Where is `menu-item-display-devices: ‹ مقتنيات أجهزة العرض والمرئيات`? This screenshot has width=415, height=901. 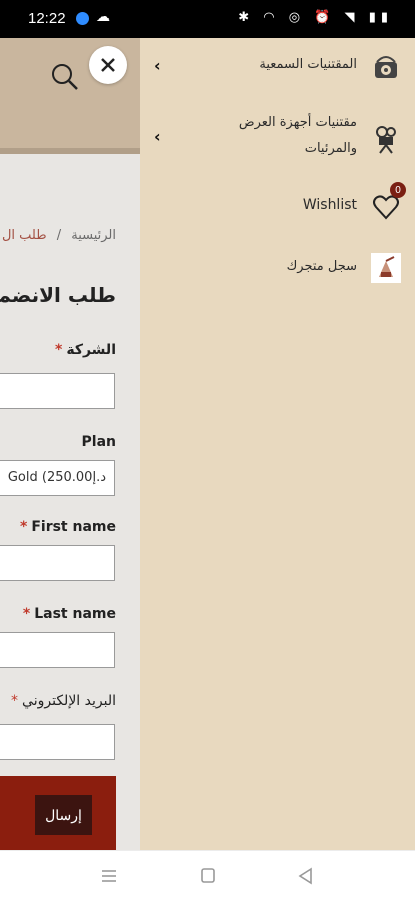
menu-item-display-devices: ‹ مقتنيات أجهزة العرض والمرئيات is located at coordinates (277, 138).